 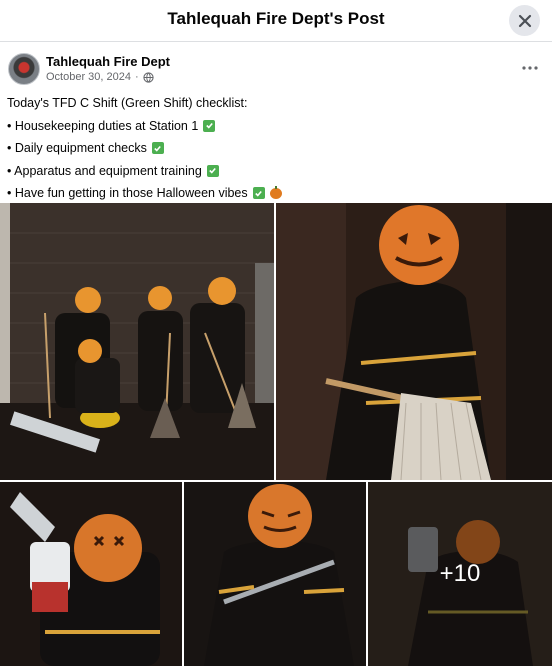 What do you see at coordinates (104, 170) in the screenshot?
I see `checklist-item-text: • Apparatus and equipment training` at bounding box center [104, 170].